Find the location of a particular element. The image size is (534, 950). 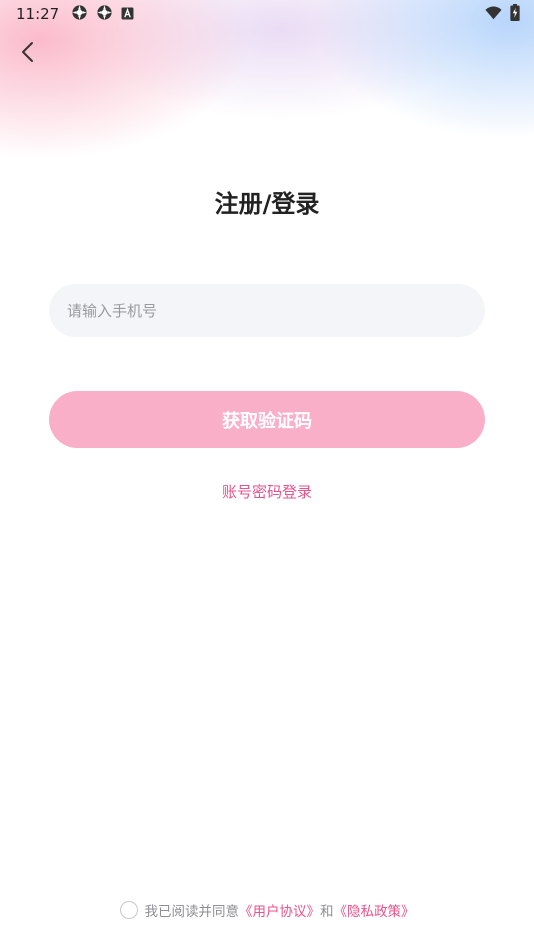

notification-icons is located at coordinates (102, 14).